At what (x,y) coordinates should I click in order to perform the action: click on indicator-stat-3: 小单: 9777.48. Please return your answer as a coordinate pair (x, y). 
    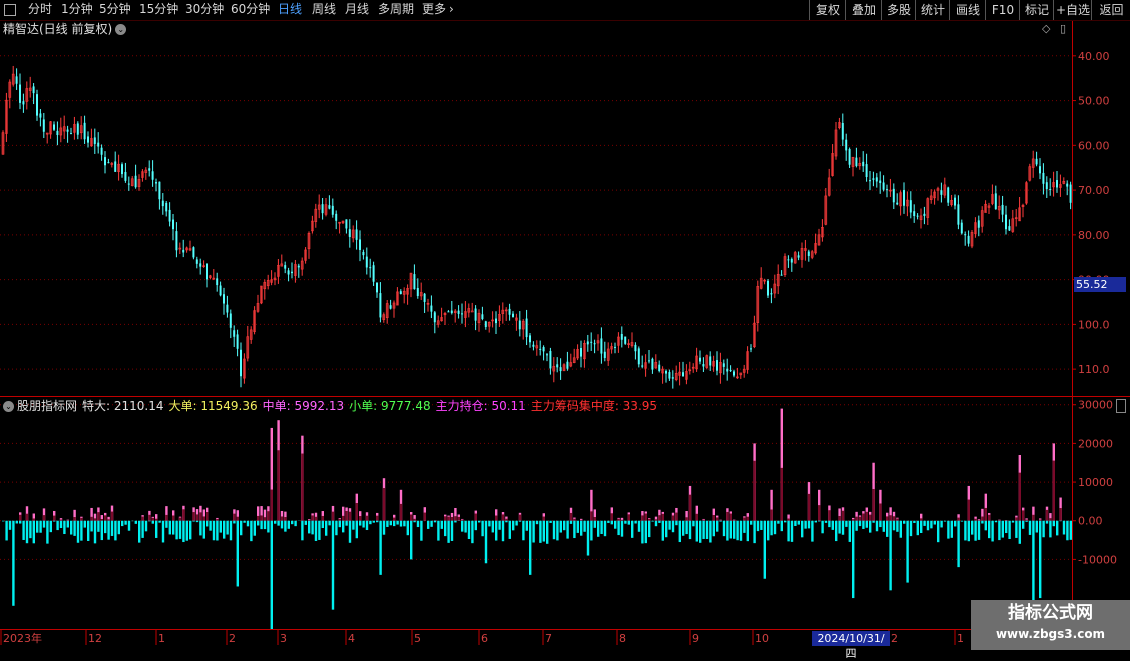
    Looking at the image, I should click on (389, 406).